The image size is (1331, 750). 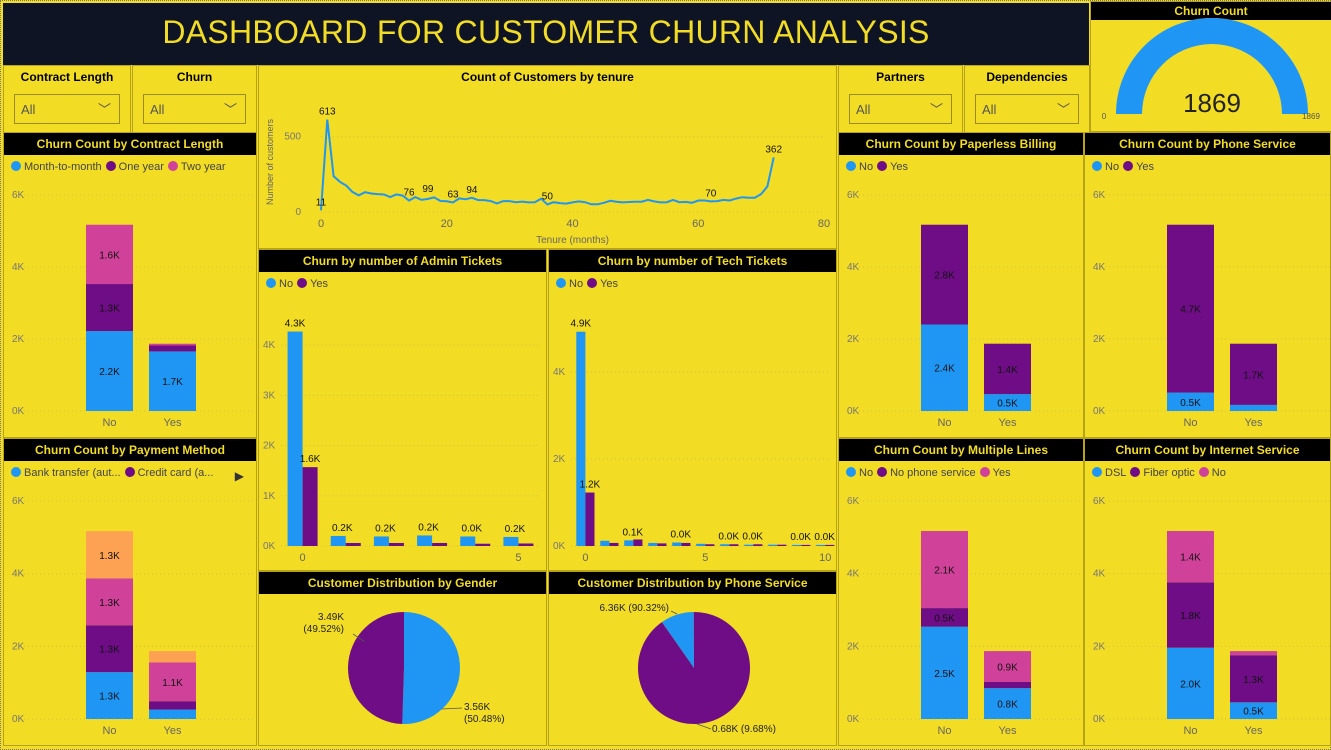 What do you see at coordinates (321, 202) in the screenshot?
I see `data-label: 11` at bounding box center [321, 202].